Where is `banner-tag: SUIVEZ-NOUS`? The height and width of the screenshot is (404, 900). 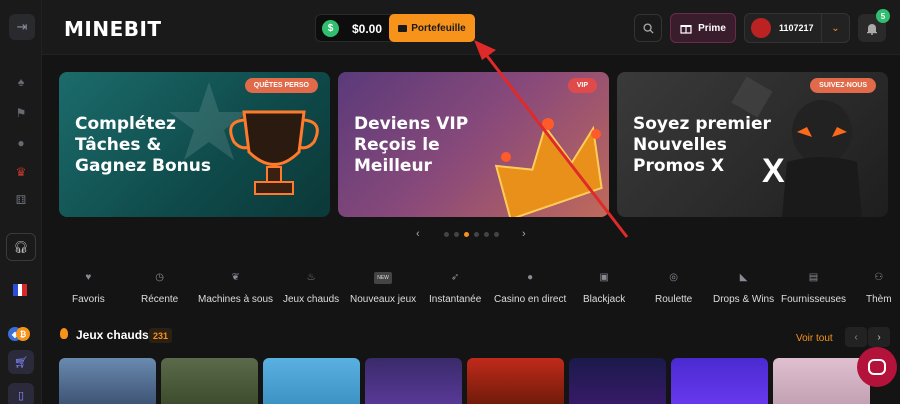 banner-tag: SUIVEZ-NOUS is located at coordinates (843, 85).